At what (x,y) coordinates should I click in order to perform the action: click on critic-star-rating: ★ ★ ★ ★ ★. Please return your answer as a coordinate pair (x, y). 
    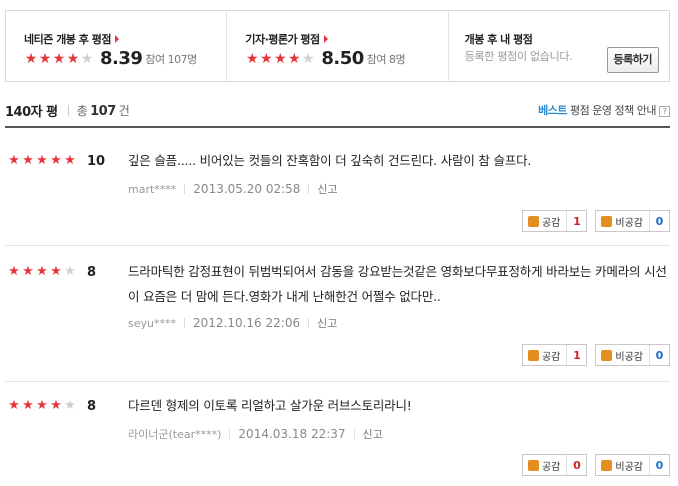
    Looking at the image, I should click on (280, 59).